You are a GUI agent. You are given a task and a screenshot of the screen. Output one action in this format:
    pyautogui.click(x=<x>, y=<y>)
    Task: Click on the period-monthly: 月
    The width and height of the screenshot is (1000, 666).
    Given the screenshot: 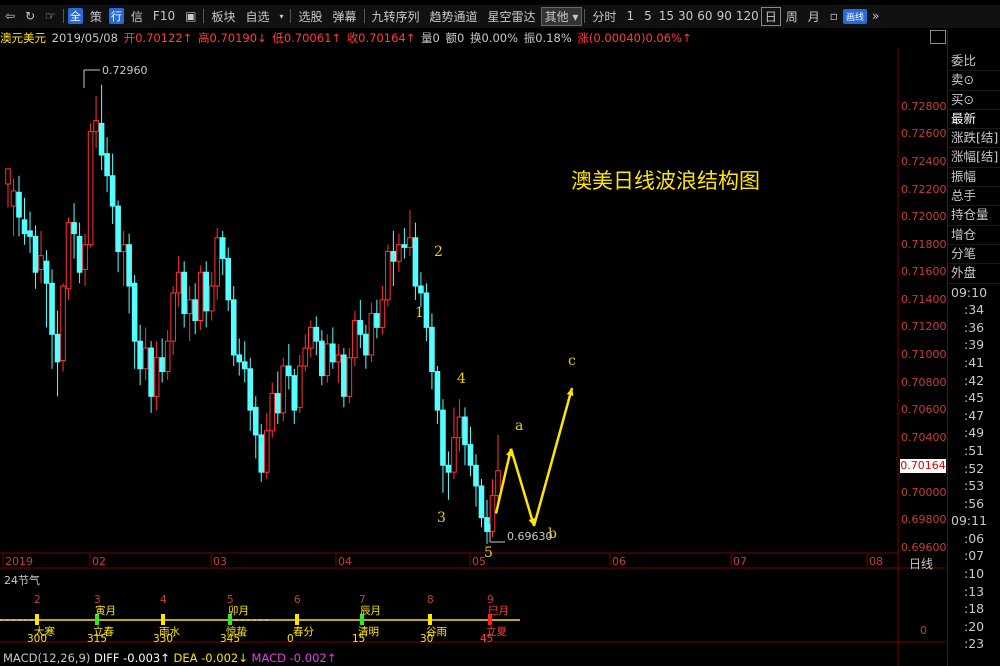 What is the action you would take?
    pyautogui.click(x=814, y=16)
    